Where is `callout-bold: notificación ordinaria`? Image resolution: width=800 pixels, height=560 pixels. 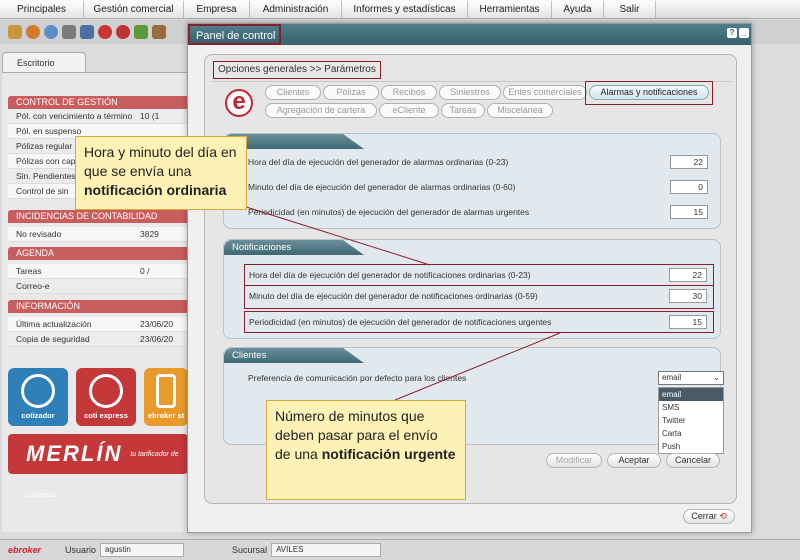 callout-bold: notificación ordinaria is located at coordinates (155, 190).